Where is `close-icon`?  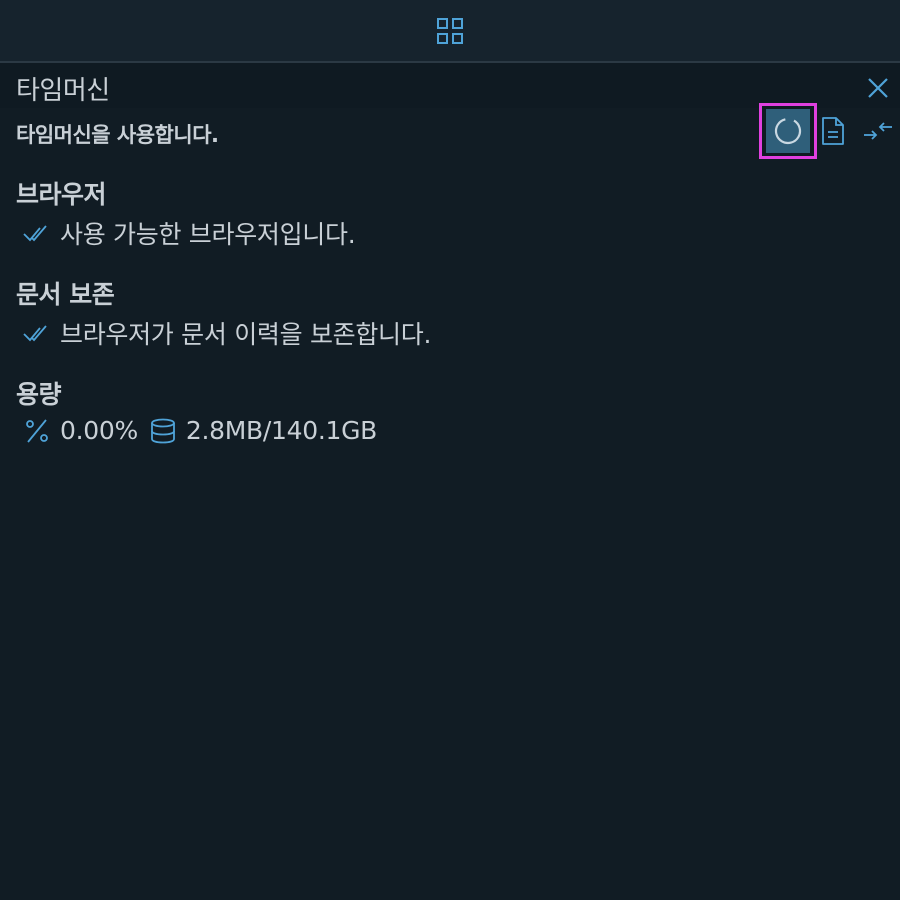 close-icon is located at coordinates (878, 88).